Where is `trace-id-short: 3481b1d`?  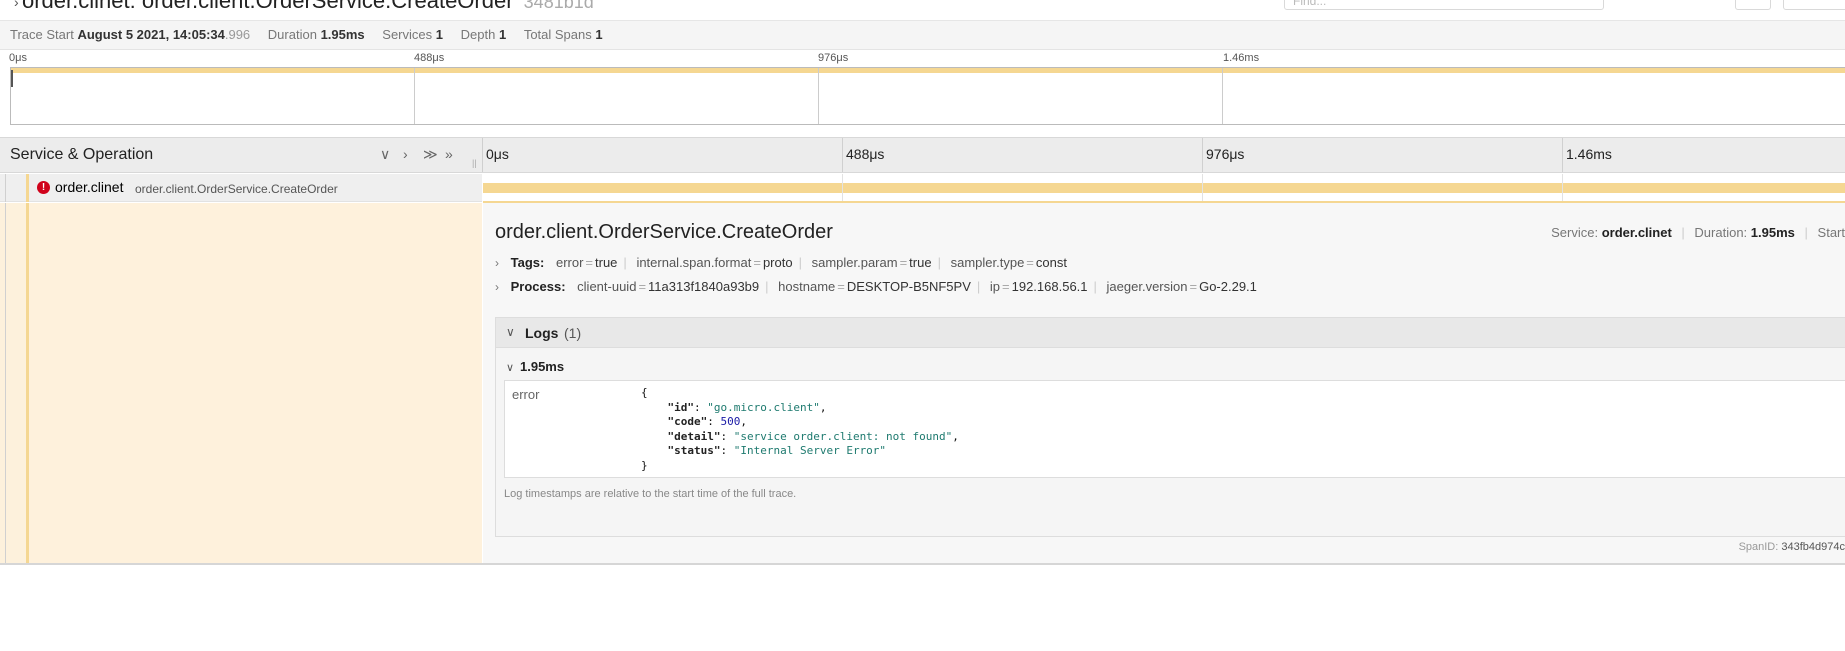 trace-id-short: 3481b1d is located at coordinates (558, 6).